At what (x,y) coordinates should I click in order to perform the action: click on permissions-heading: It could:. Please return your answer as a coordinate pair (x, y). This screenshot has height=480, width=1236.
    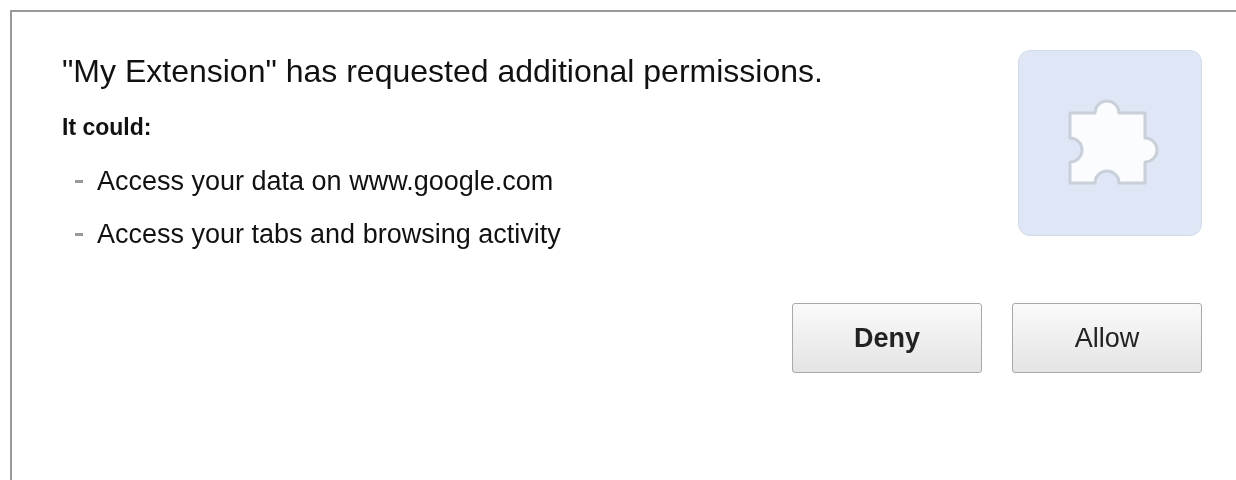
    Looking at the image, I should click on (107, 127).